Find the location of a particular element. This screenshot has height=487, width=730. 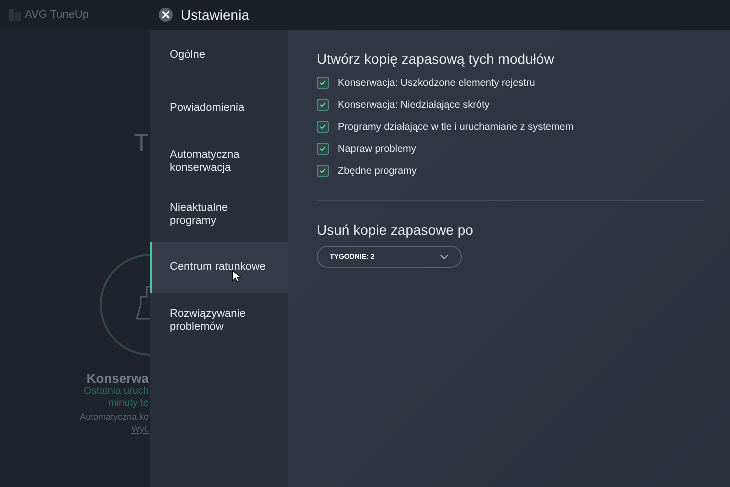

sidebar-item: Automatyczna konserwacja is located at coordinates (219, 161).